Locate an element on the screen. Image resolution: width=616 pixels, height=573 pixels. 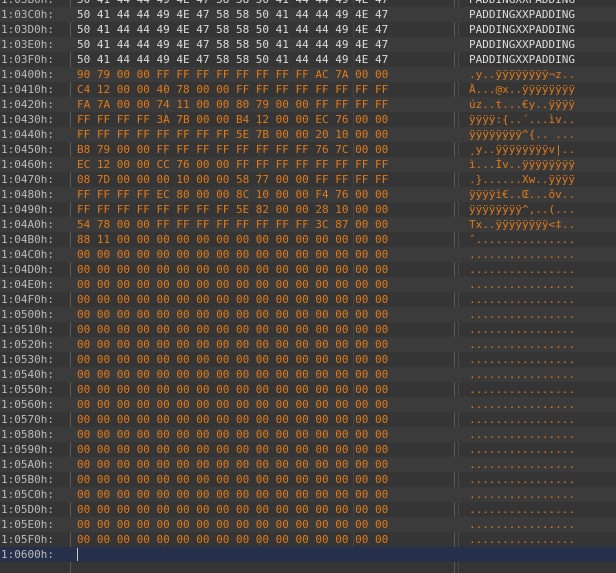
row-ascii: ÿÿÿÿ:{..´...ìv.. is located at coordinates (542, 119).